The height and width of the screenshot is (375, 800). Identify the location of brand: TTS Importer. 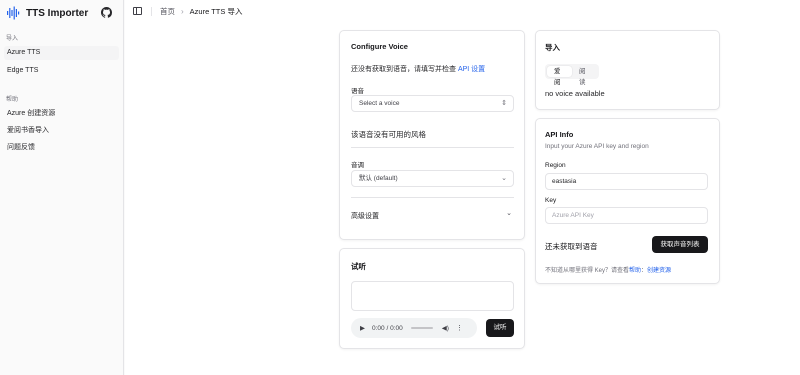
(47, 13).